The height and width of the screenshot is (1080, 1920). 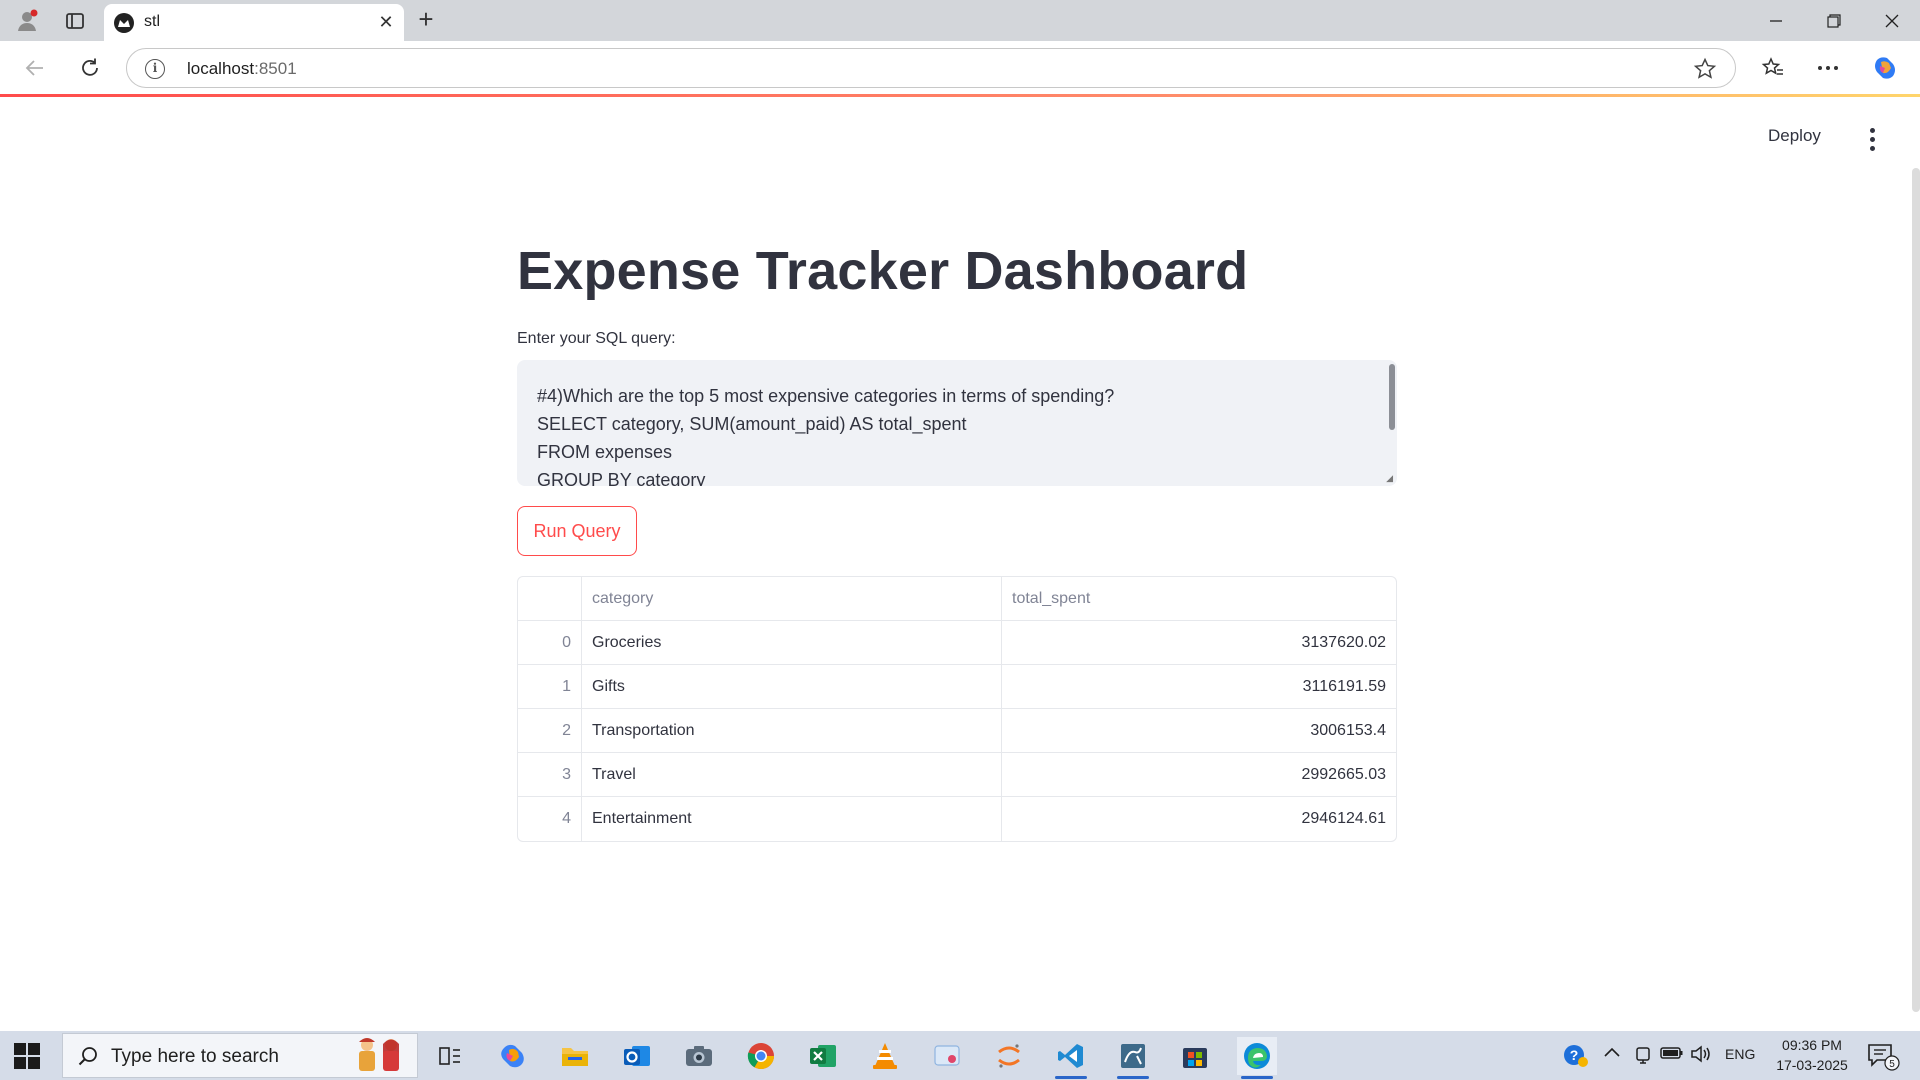 What do you see at coordinates (1892, 1064) in the screenshot?
I see `notification-count: 5` at bounding box center [1892, 1064].